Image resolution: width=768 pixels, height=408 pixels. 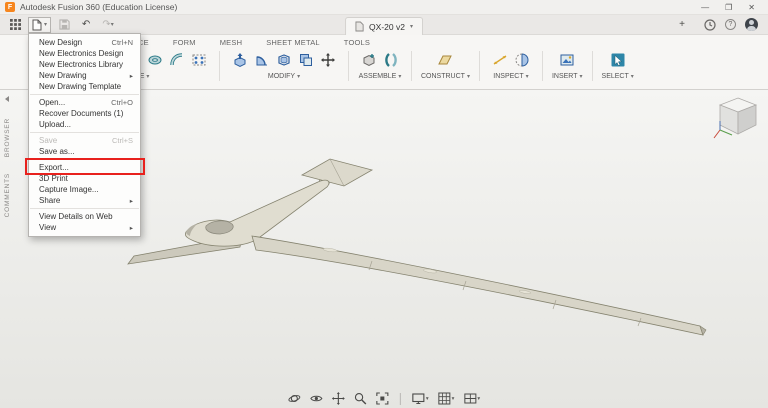 I want to click on fit-button, so click(x=382, y=398).